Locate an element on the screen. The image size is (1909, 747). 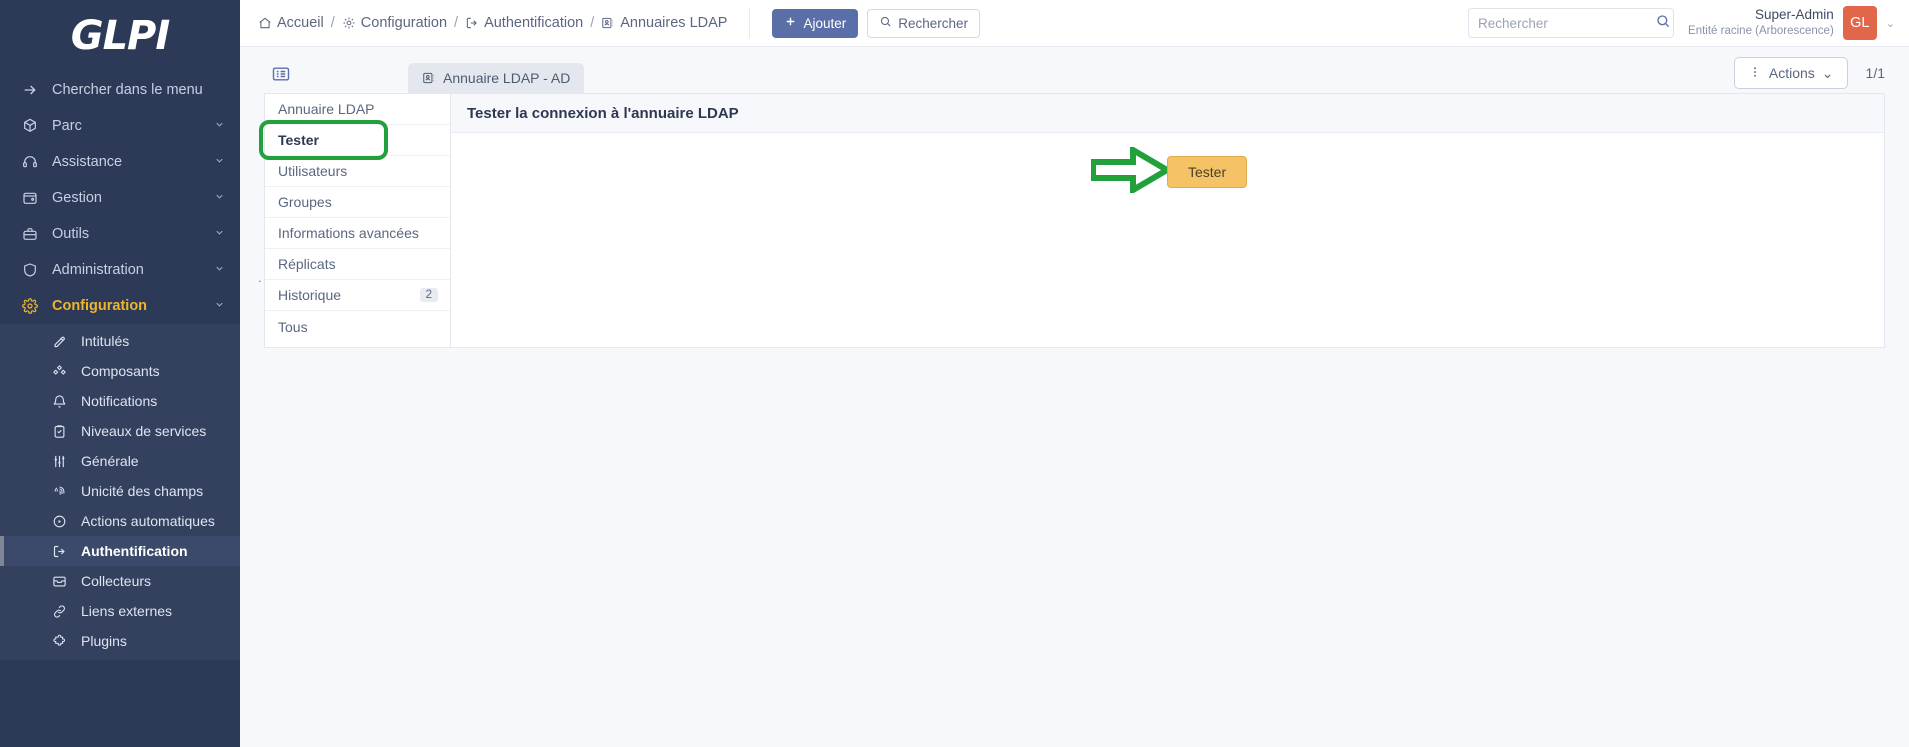
sidebar-item-notifications-label: Notifications is located at coordinates (119, 401).